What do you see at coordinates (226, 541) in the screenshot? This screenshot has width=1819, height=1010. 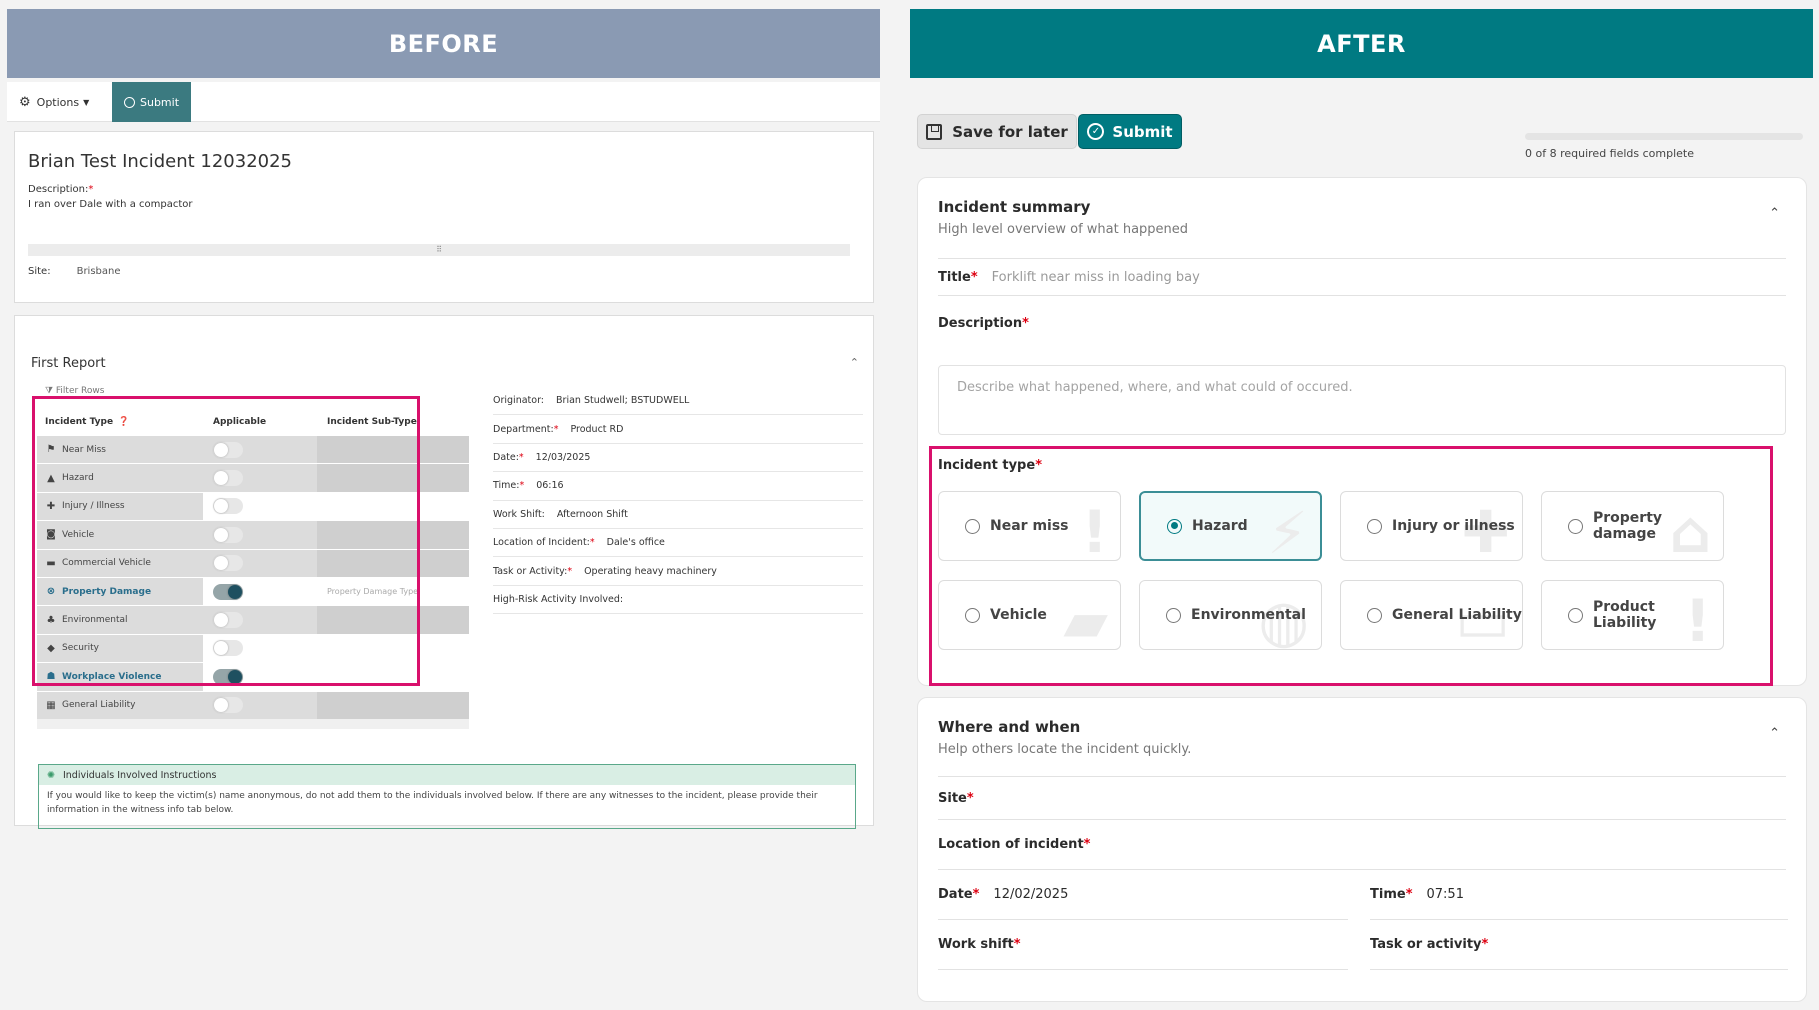 I see `before-highlight-box` at bounding box center [226, 541].